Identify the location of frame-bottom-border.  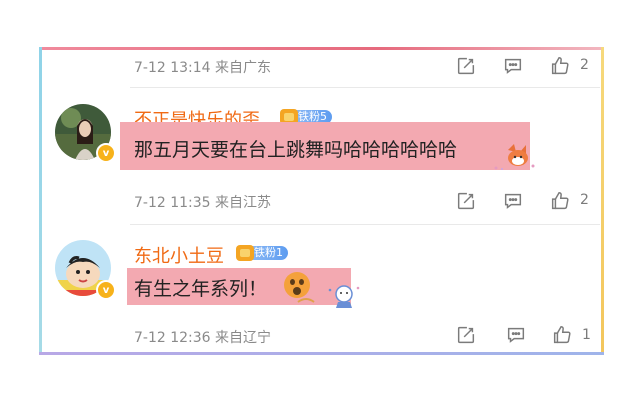
(321, 353).